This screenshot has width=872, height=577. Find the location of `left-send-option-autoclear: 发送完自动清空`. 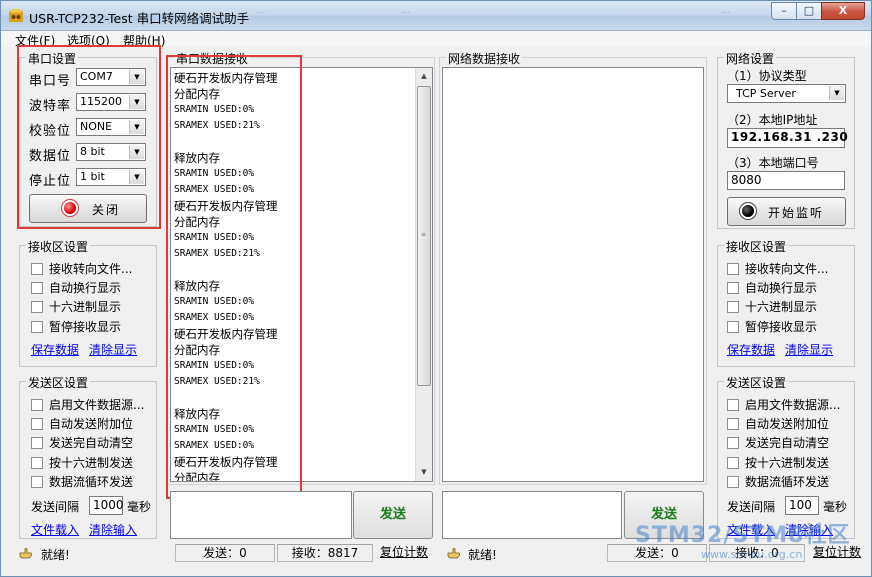

left-send-option-autoclear: 发送完自动清空 is located at coordinates (82, 442).